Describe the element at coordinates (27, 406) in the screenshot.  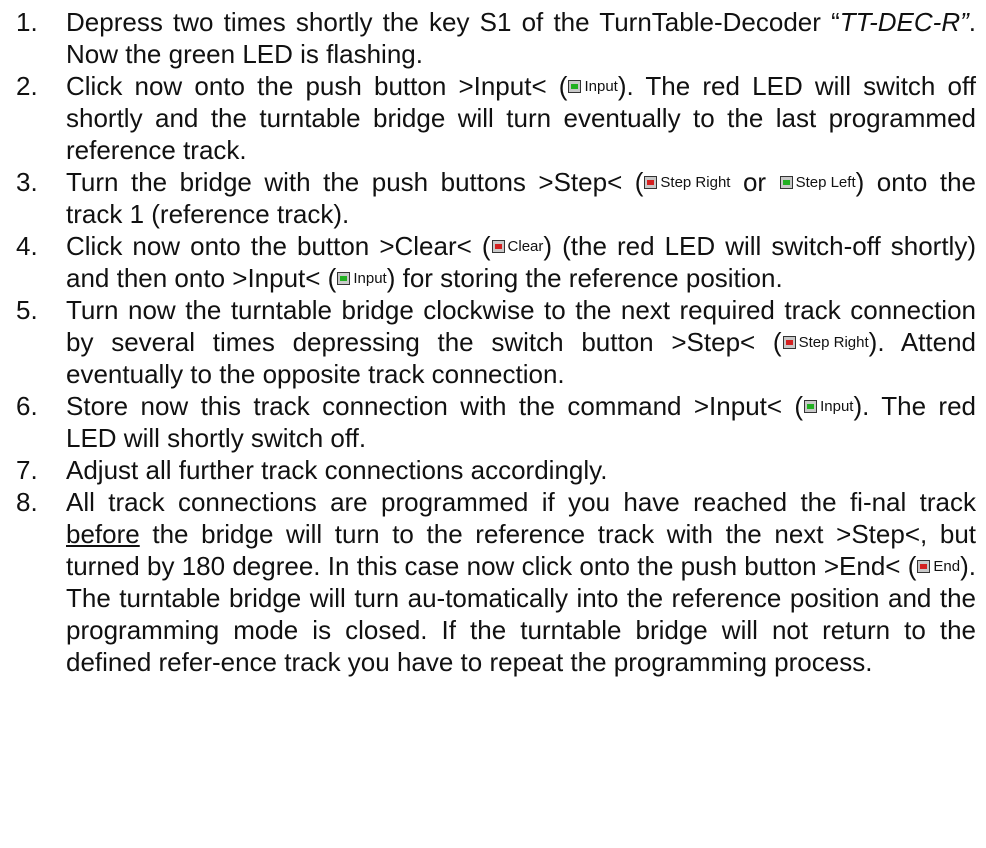
I see `step-number: 6.` at that location.